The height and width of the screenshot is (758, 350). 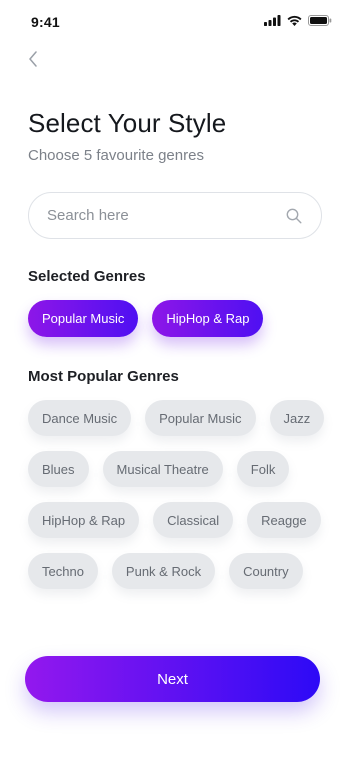 What do you see at coordinates (58, 469) in the screenshot?
I see `genre-chip-blues: Blues` at bounding box center [58, 469].